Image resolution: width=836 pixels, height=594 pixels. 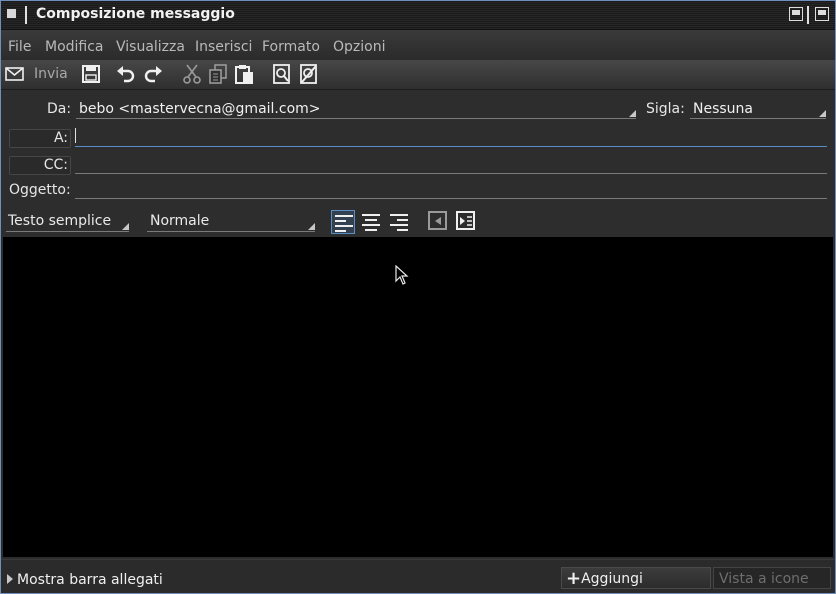 I want to click on undo-icon, so click(x=126, y=74).